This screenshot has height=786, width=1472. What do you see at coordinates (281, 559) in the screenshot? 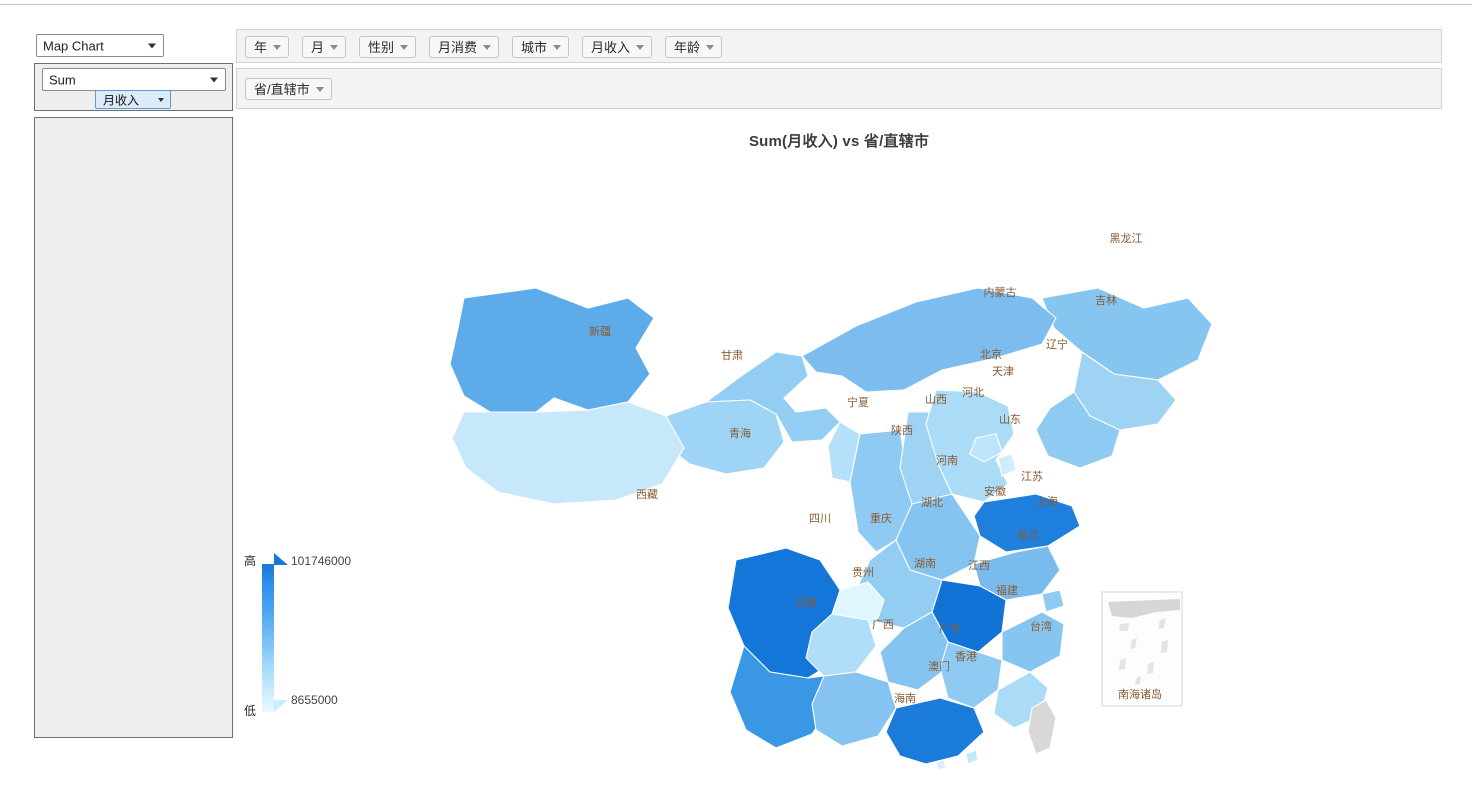
I see `legend-max-pointer-icon` at bounding box center [281, 559].